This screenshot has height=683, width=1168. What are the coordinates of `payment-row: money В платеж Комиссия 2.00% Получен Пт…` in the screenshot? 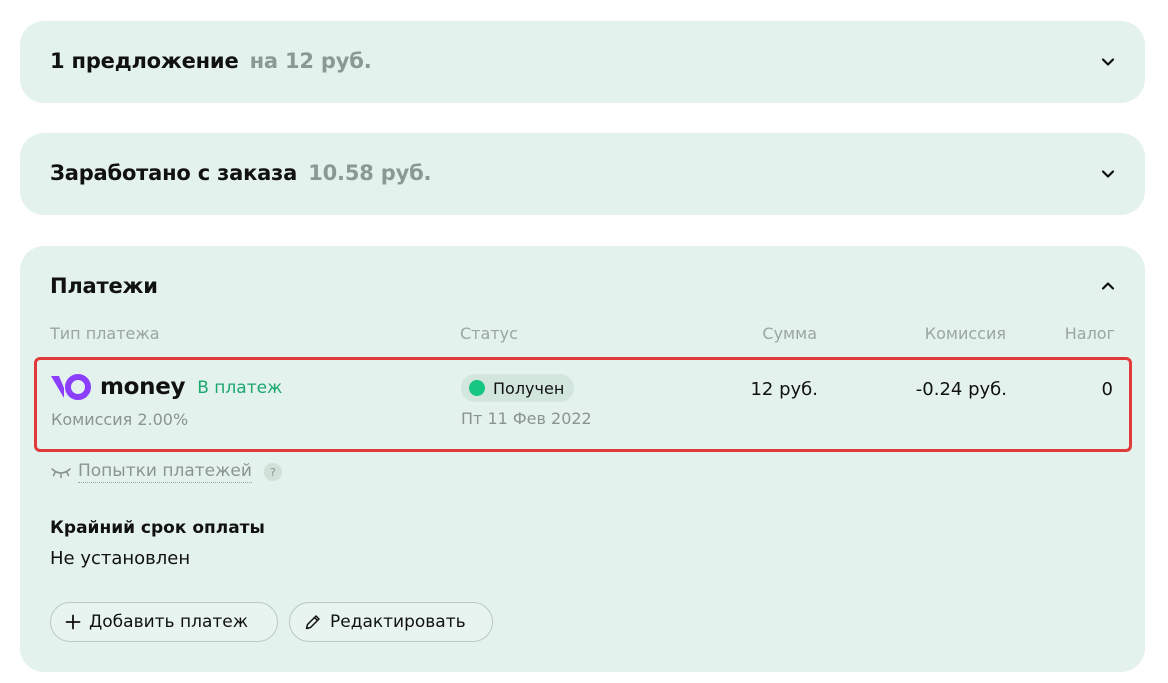 It's located at (583, 404).